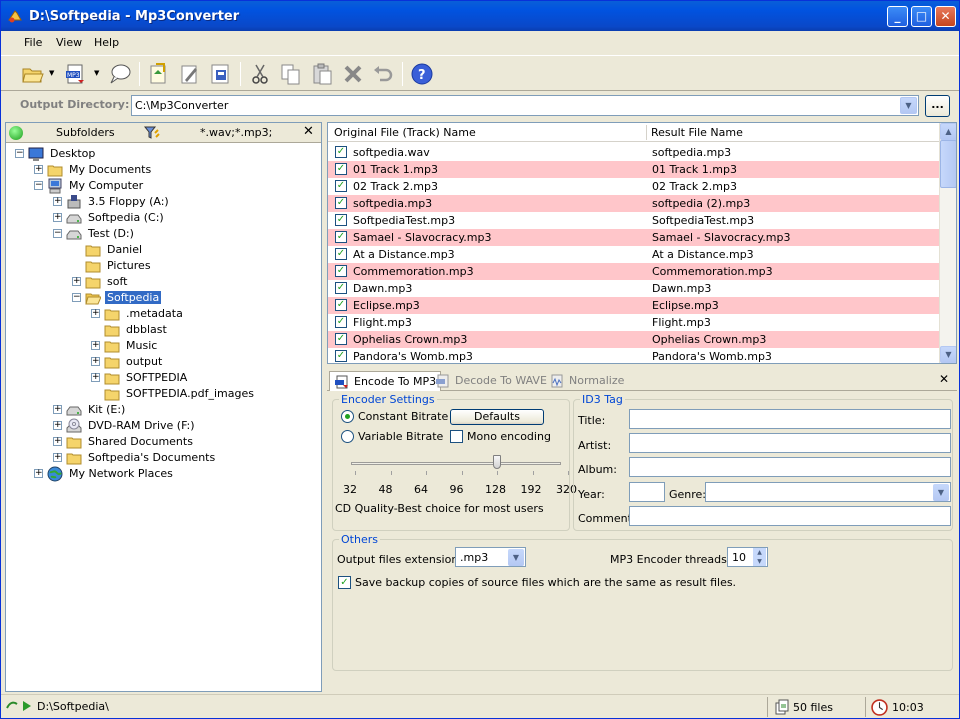 This screenshot has height=719, width=960. What do you see at coordinates (633, 152) in the screenshot?
I see `file-row: ✓ softpedia.wav softpedia.mp3` at bounding box center [633, 152].